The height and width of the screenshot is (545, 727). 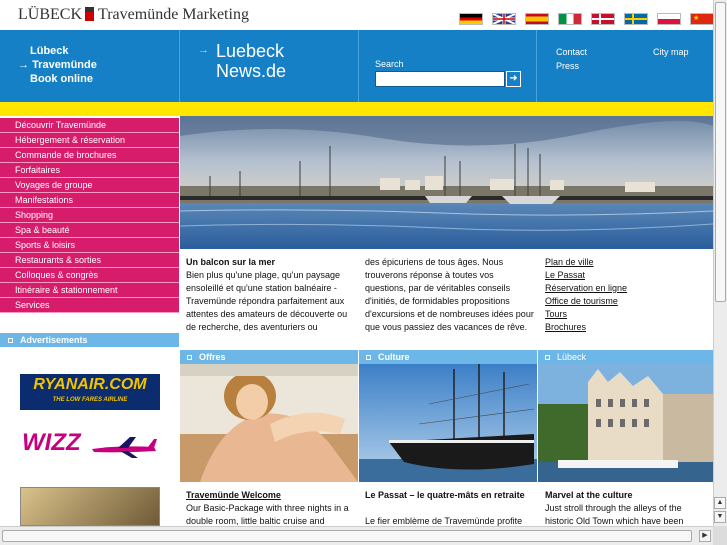 I want to click on ryanair-ad-title: RYANAIR.COM, so click(x=90, y=384).